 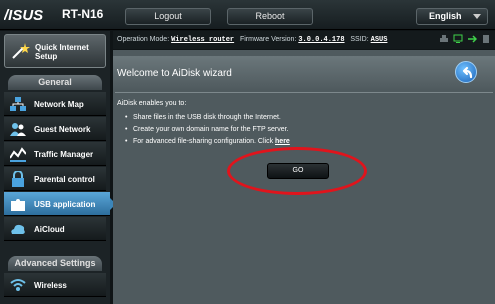 What do you see at coordinates (55, 82) in the screenshot?
I see `general-section-title: General` at bounding box center [55, 82].